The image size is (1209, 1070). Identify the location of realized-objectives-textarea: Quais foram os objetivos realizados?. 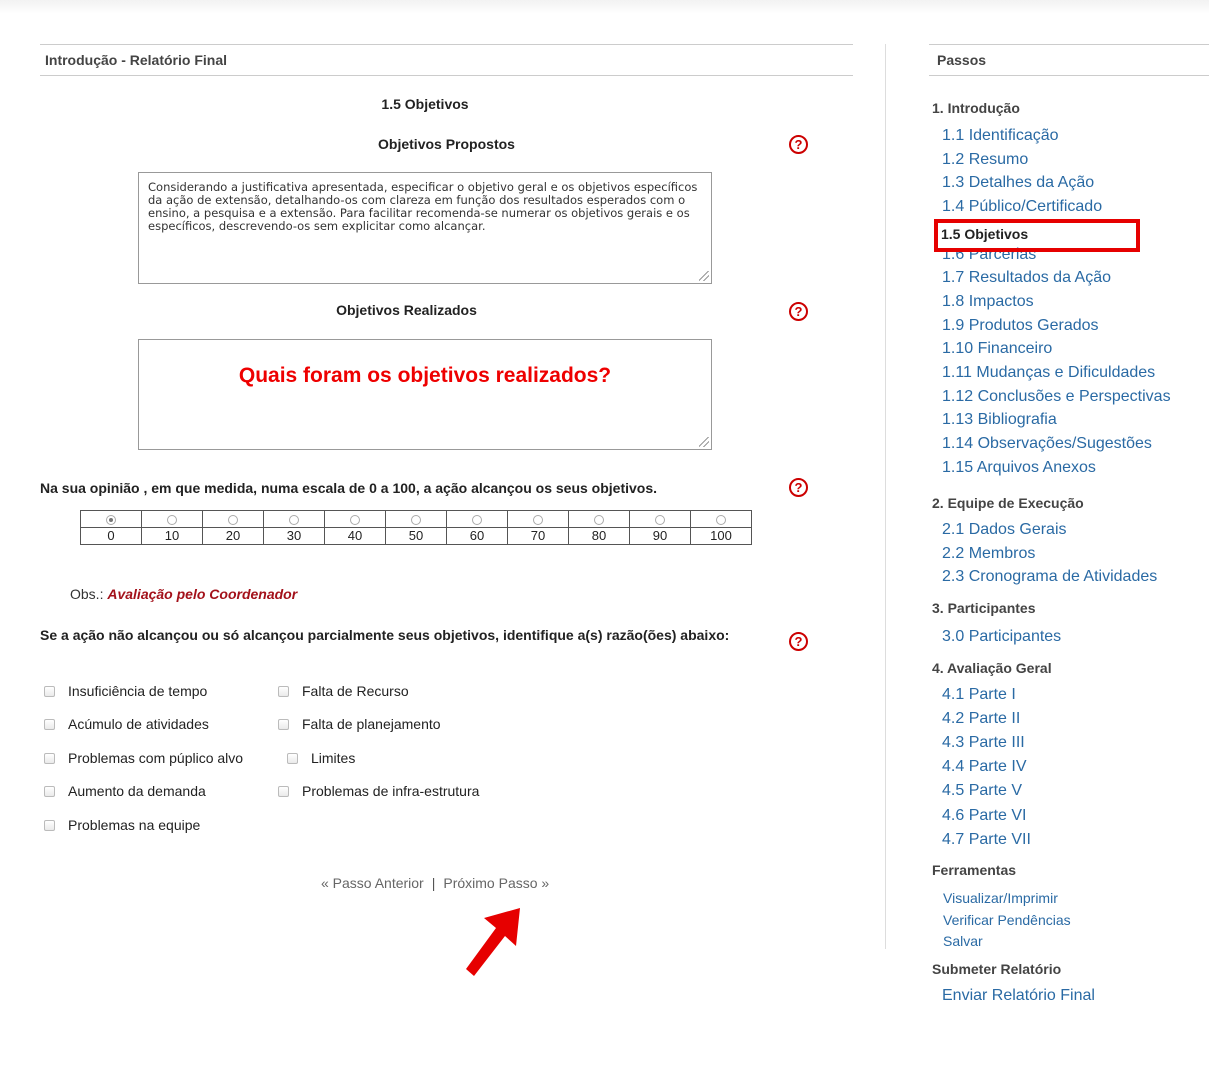
(425, 394).